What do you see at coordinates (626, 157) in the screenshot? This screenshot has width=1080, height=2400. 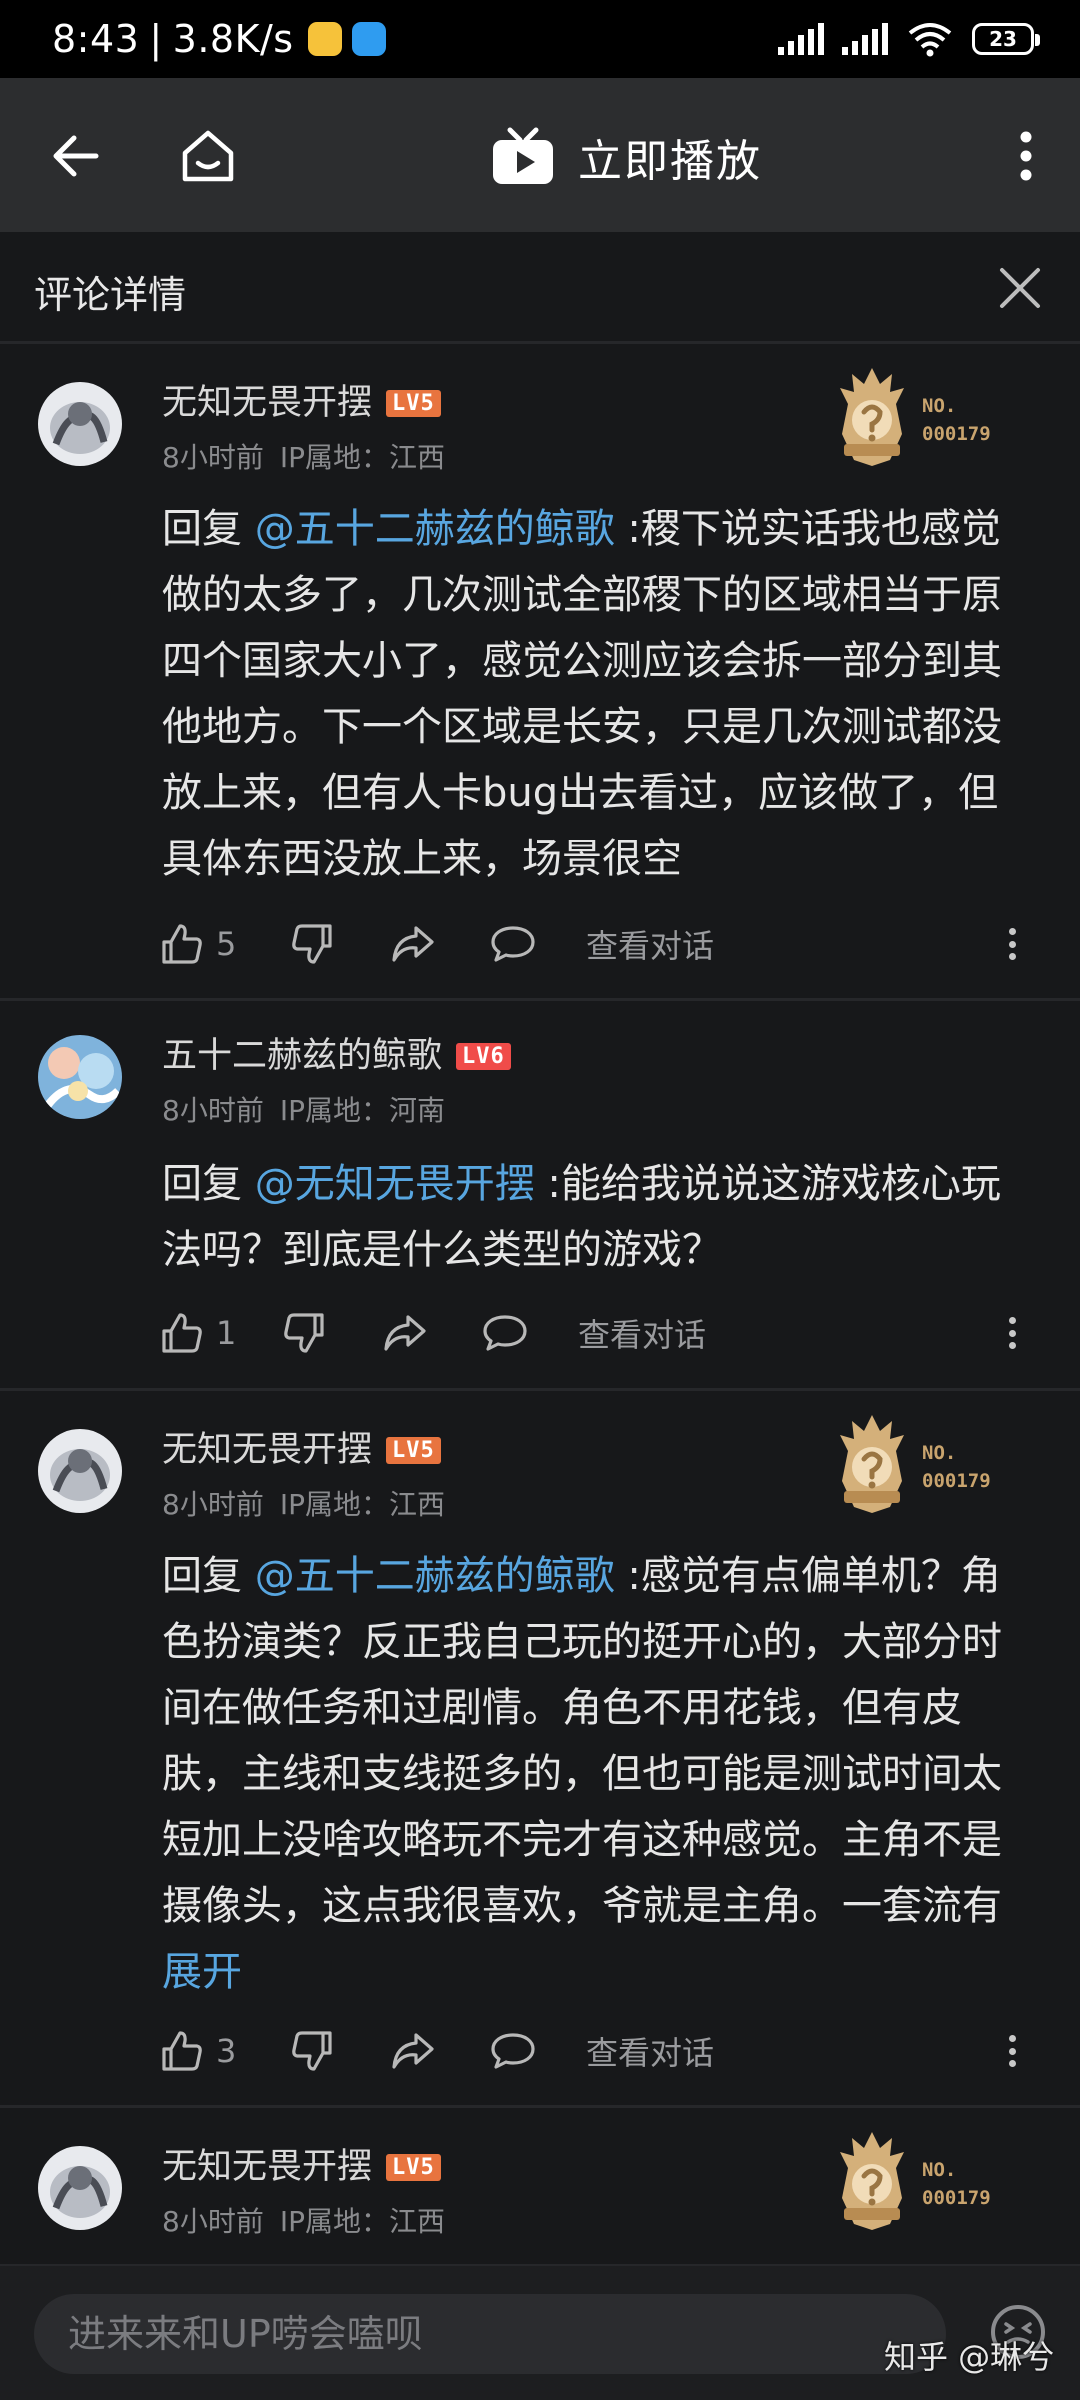 I see `play-now-button: 立即播放` at bounding box center [626, 157].